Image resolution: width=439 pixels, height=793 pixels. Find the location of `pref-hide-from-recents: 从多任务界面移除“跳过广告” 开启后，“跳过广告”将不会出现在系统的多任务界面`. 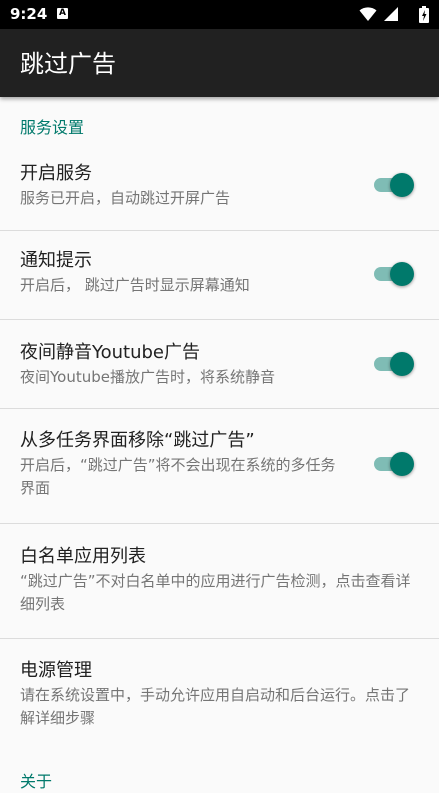

pref-hide-from-recents: 从多任务界面移除“跳过广告” 开启后，“跳过广告”将不会出现在系统的多任务界面 is located at coordinates (219, 466).